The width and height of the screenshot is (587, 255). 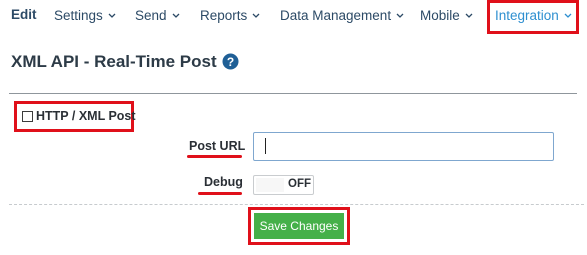 What do you see at coordinates (86, 116) in the screenshot?
I see `http-xml-post-label: HTTP / XML Post` at bounding box center [86, 116].